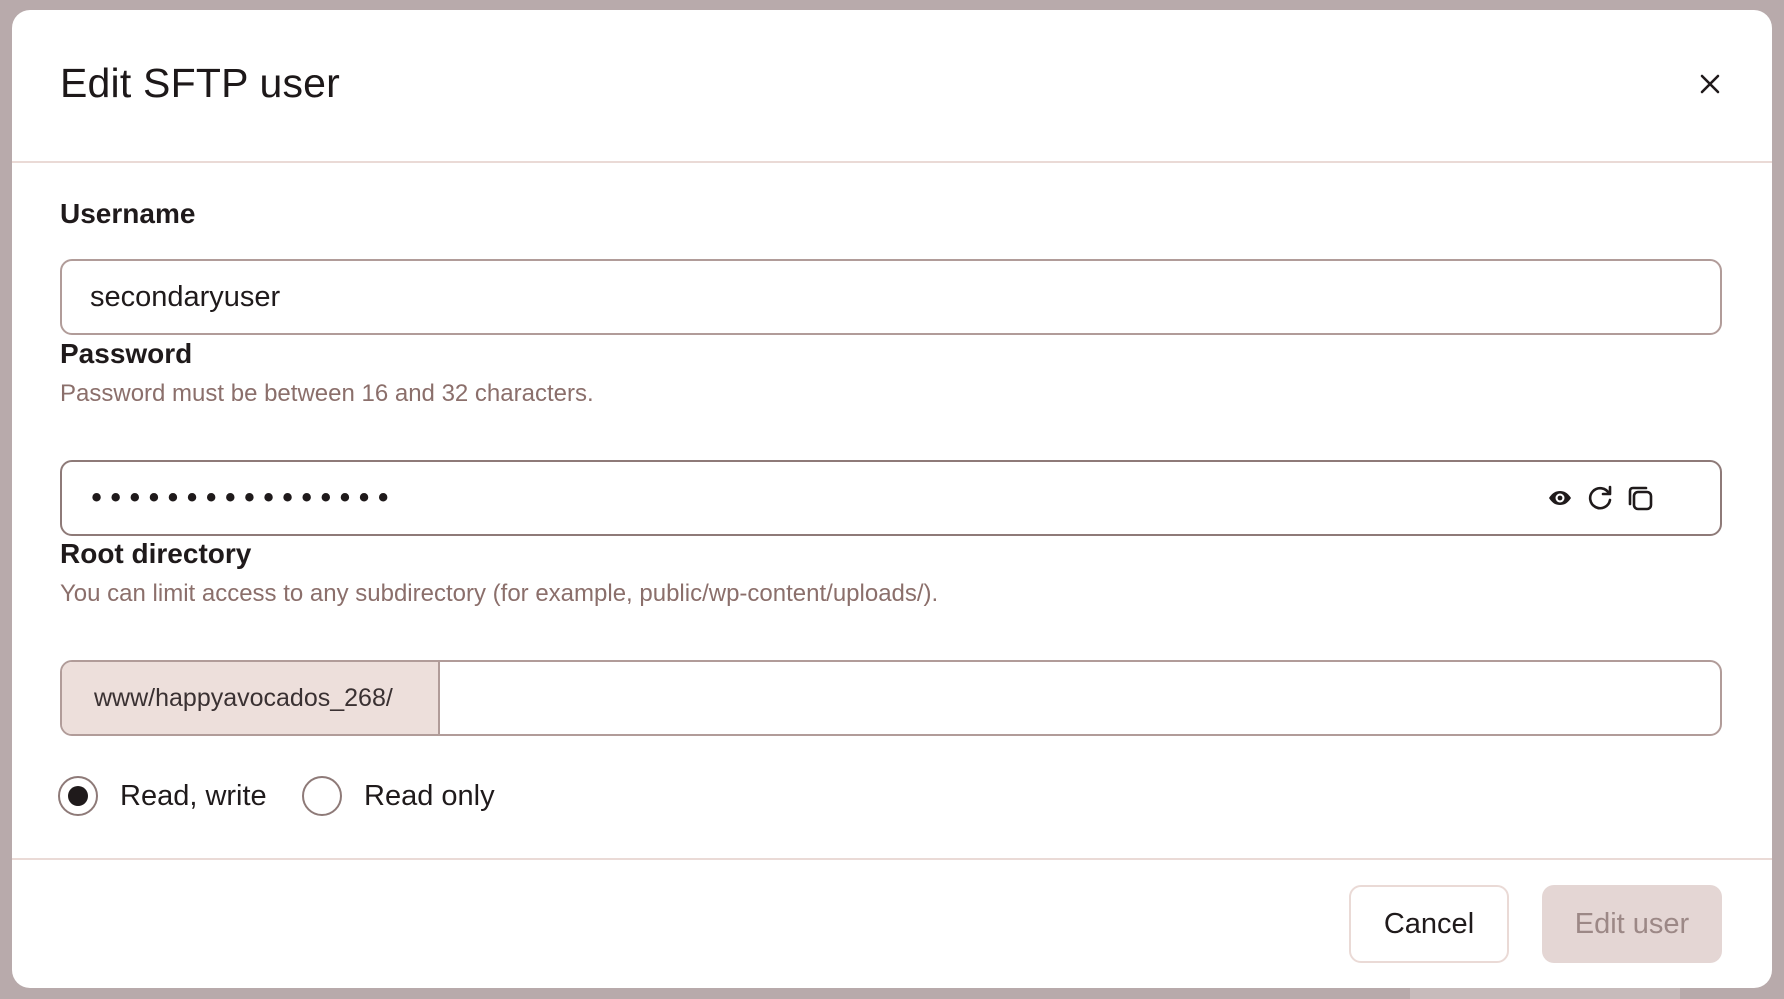  I want to click on radio-button-checked, so click(78, 796).